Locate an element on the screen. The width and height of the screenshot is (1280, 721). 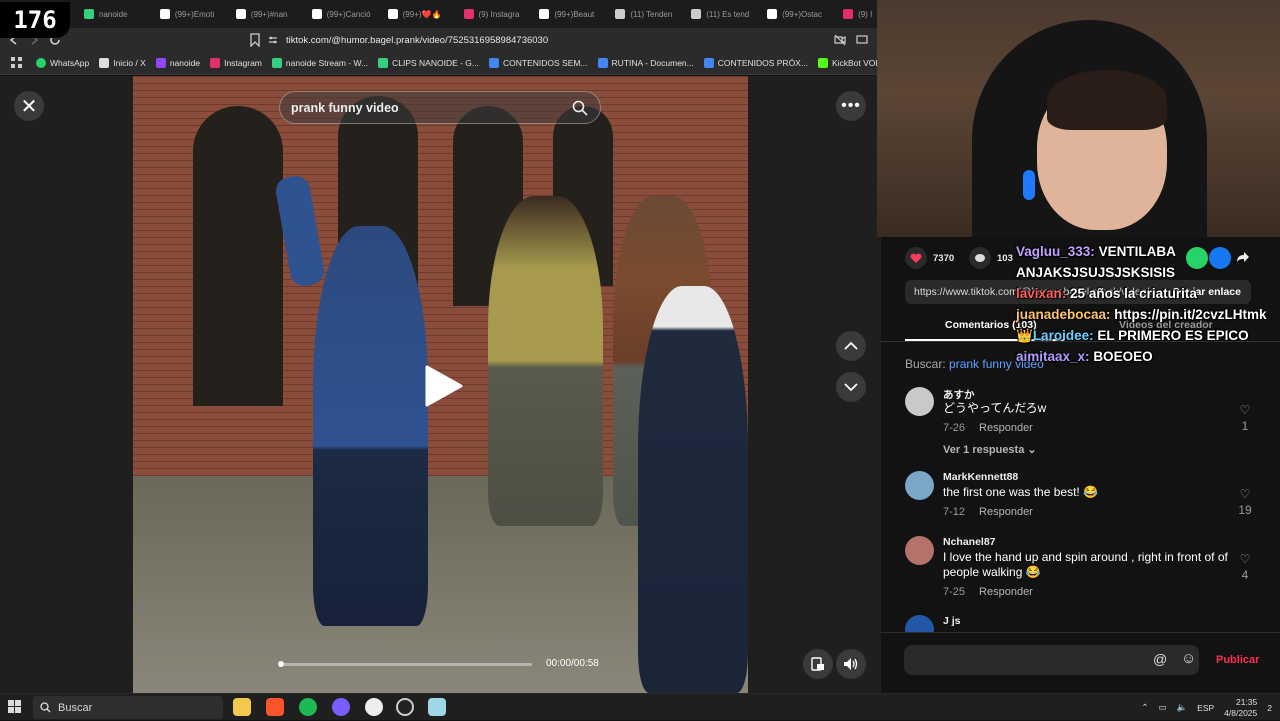
browser-tab: (9) I is located at coordinates (857, 14).